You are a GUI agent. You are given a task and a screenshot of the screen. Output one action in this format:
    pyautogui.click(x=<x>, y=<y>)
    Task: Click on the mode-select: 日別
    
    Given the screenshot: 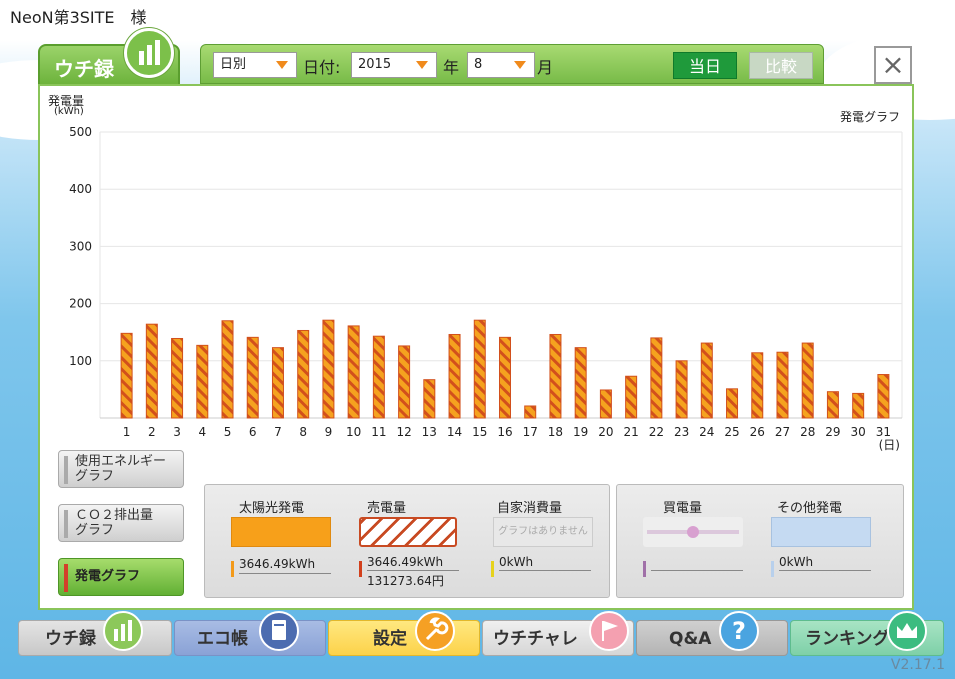 What is the action you would take?
    pyautogui.click(x=255, y=65)
    